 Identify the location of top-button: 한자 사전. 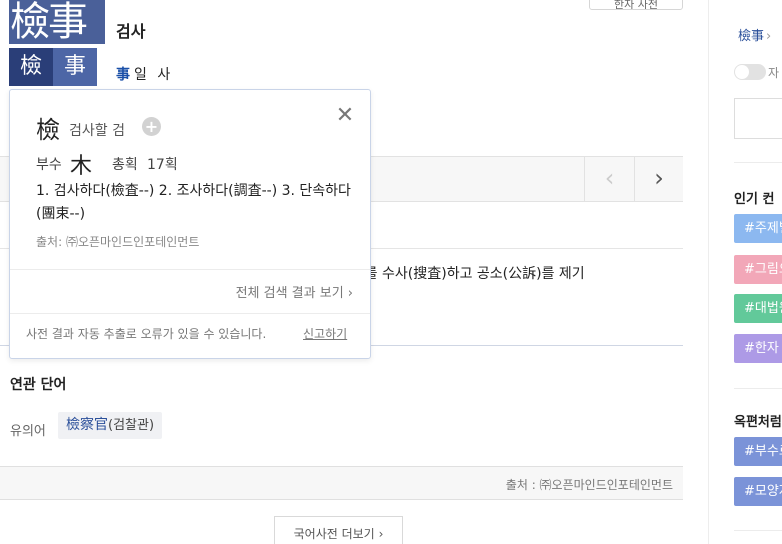
(636, 5).